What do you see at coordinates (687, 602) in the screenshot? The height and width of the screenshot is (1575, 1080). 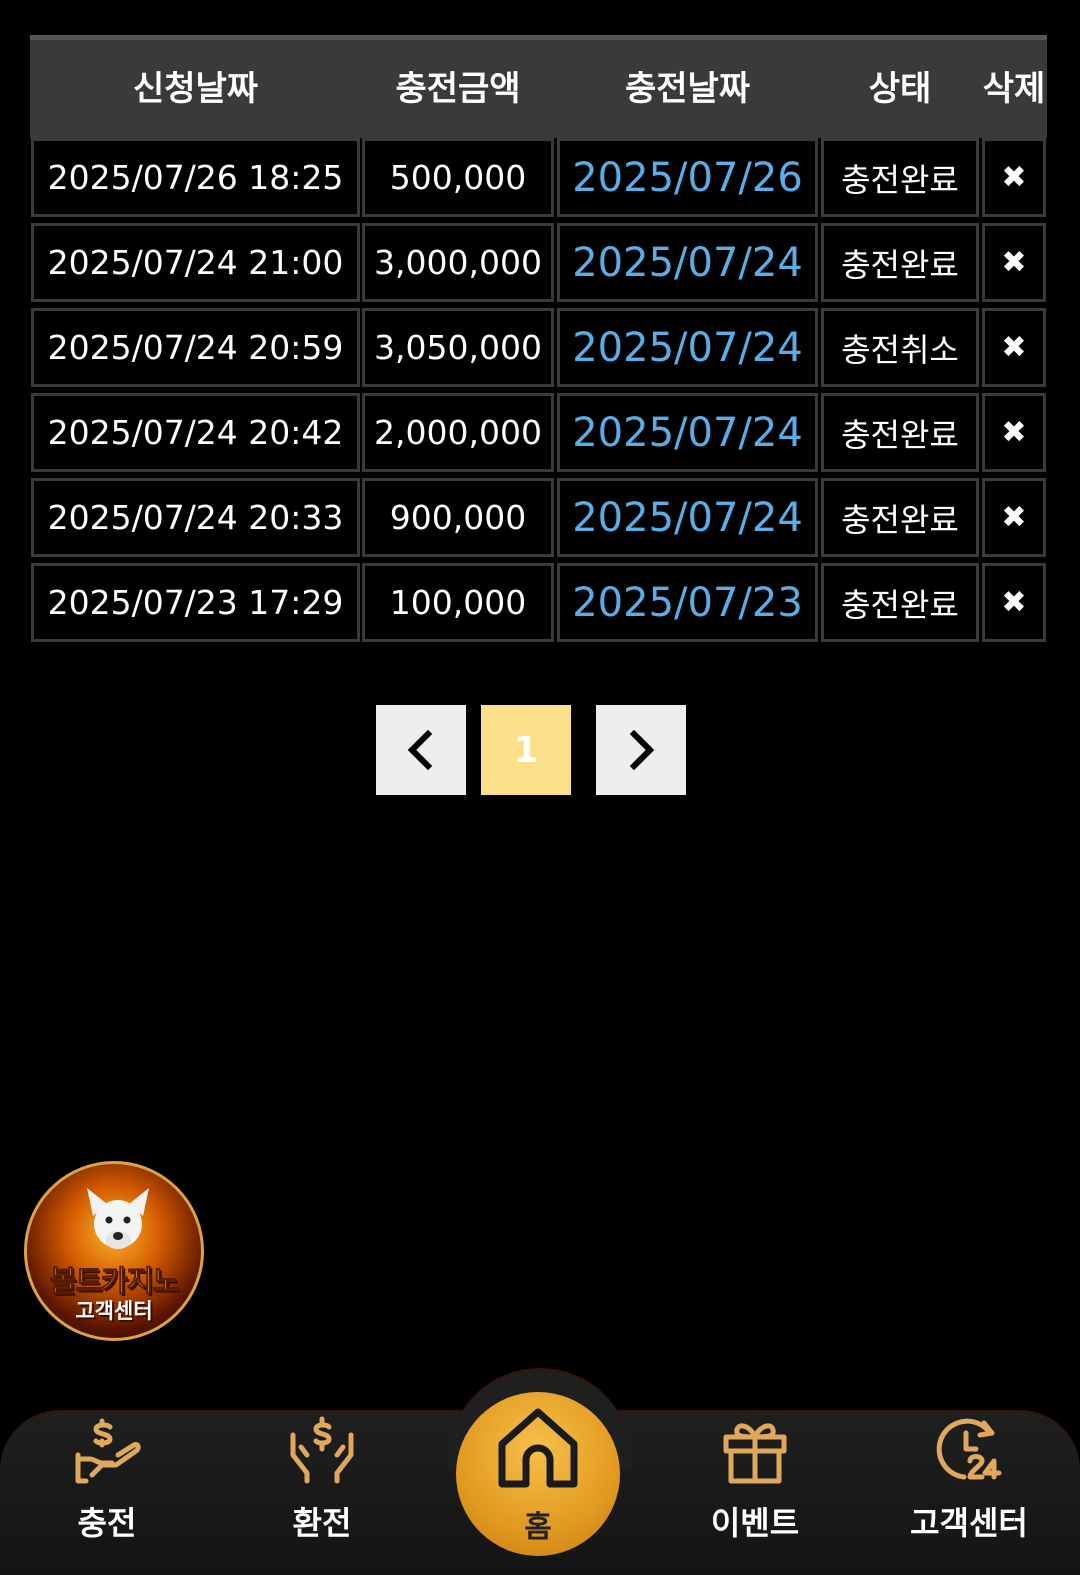 I see `cell-charge-date: 2025/07/23` at bounding box center [687, 602].